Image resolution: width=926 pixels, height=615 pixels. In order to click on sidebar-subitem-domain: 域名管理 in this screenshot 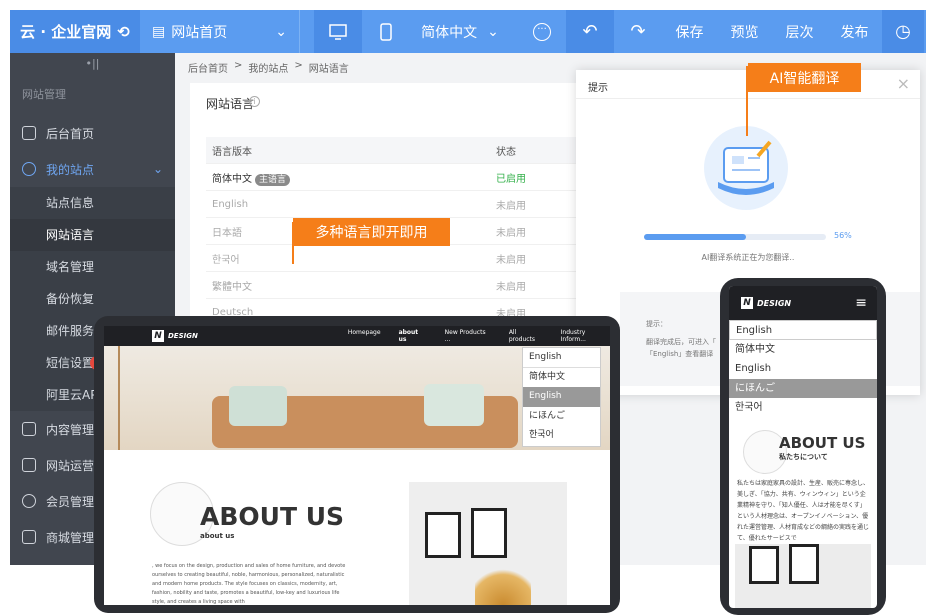, I will do `click(92, 267)`.